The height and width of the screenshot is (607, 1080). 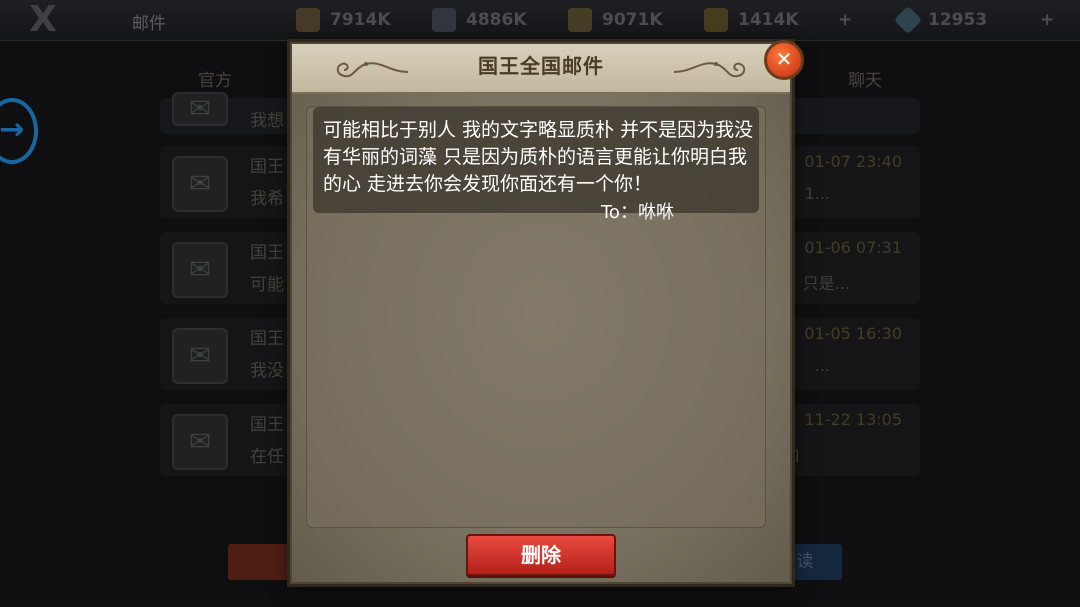 I want to click on dialog-header: 国王全国邮件, so click(x=541, y=69).